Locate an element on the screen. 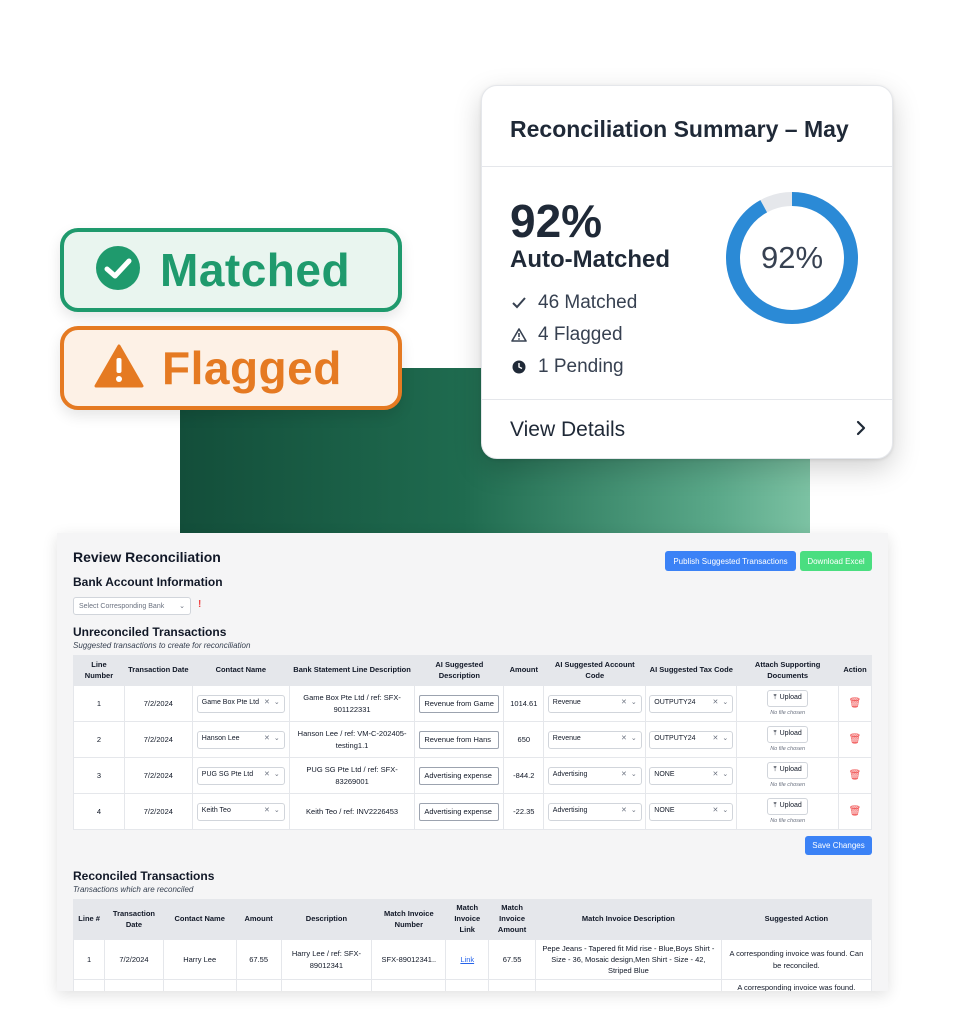  contact-name is located at coordinates (199, 985).